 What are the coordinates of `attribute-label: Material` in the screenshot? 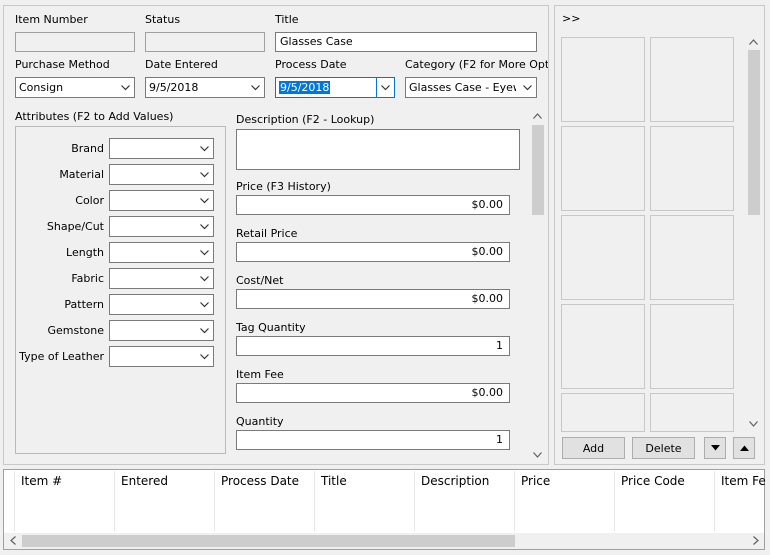 It's located at (81, 174).